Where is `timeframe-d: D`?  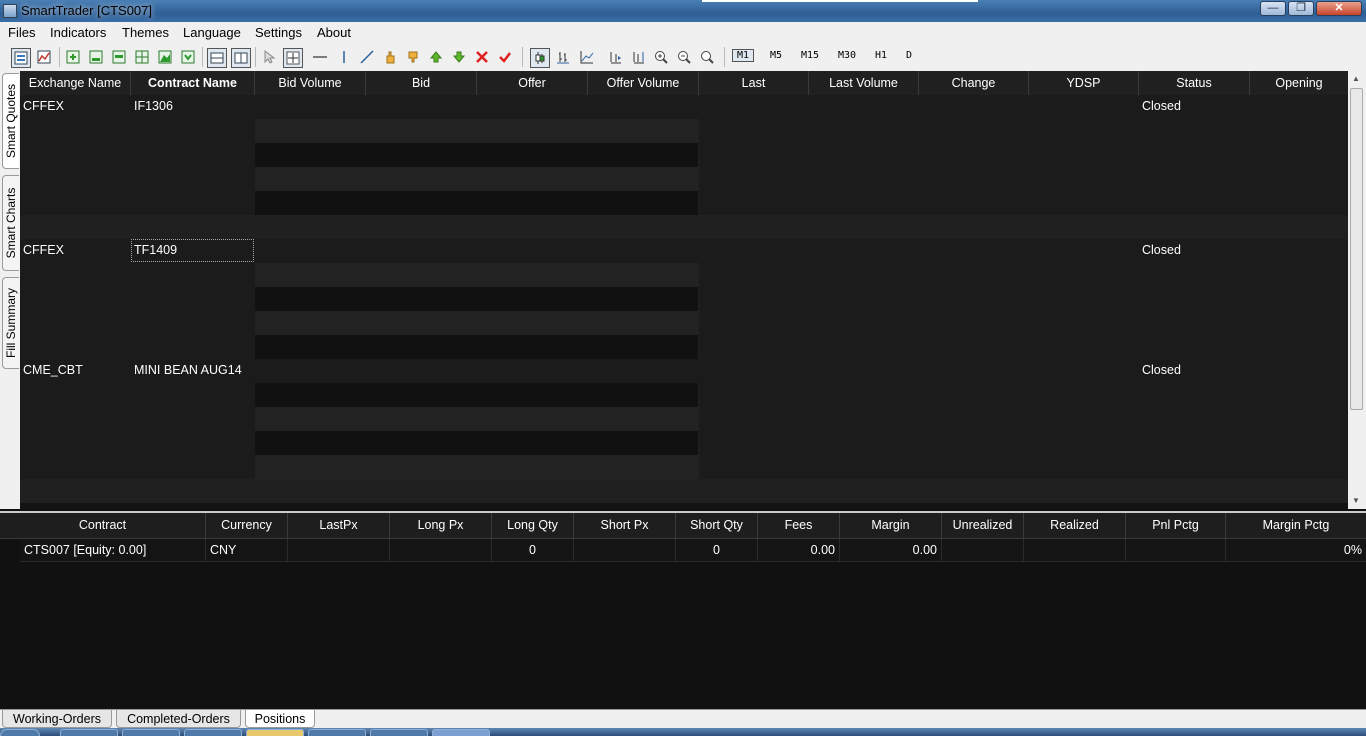
timeframe-d: D is located at coordinates (909, 55).